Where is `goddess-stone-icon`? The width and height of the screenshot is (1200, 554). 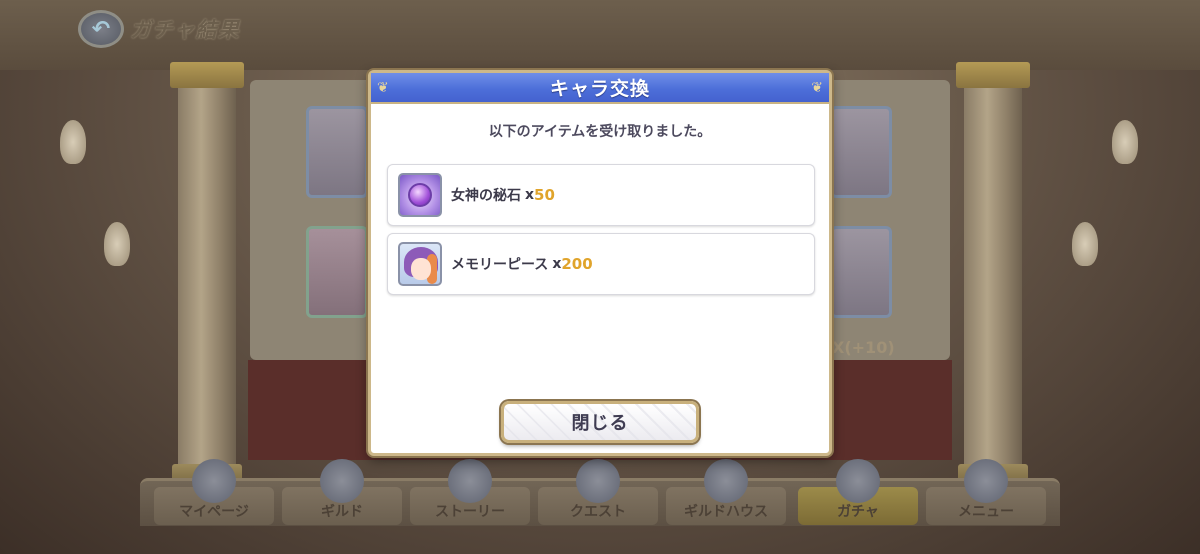 goddess-stone-icon is located at coordinates (420, 195).